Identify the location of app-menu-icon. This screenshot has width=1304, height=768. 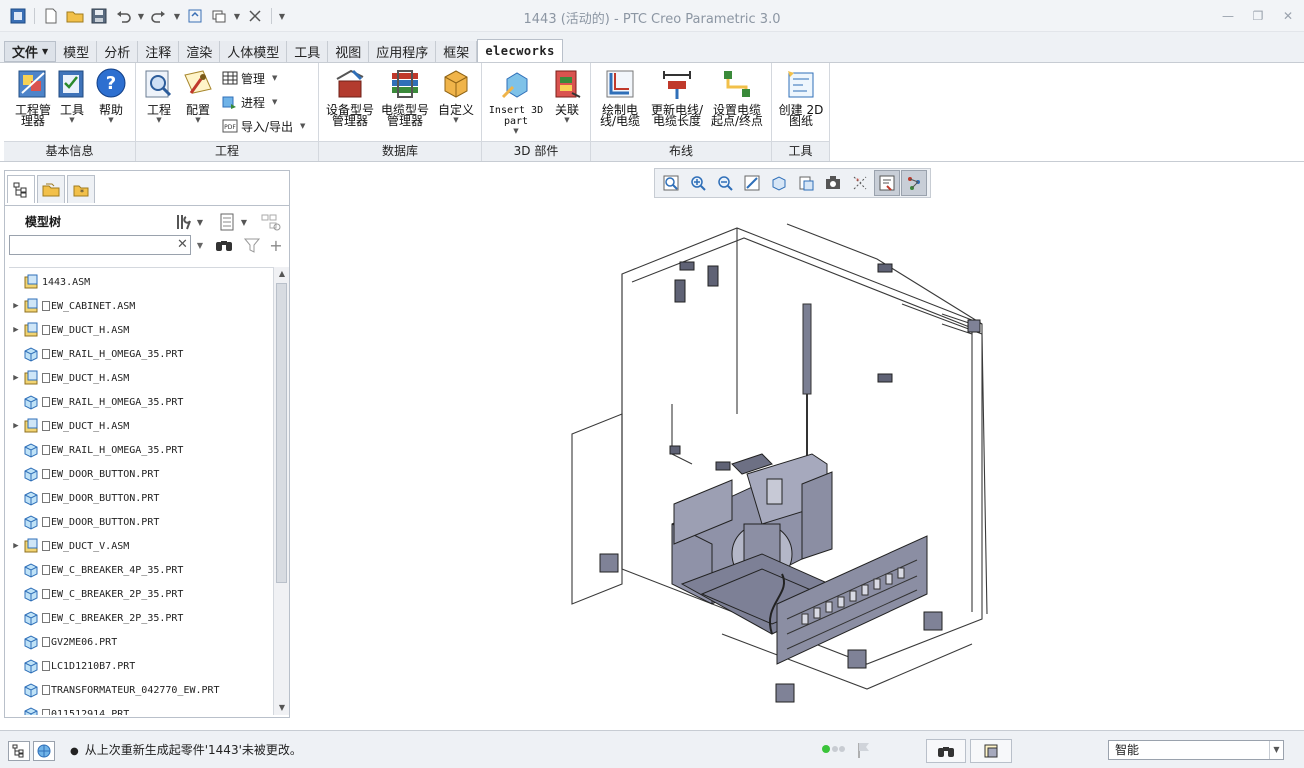
(18, 16).